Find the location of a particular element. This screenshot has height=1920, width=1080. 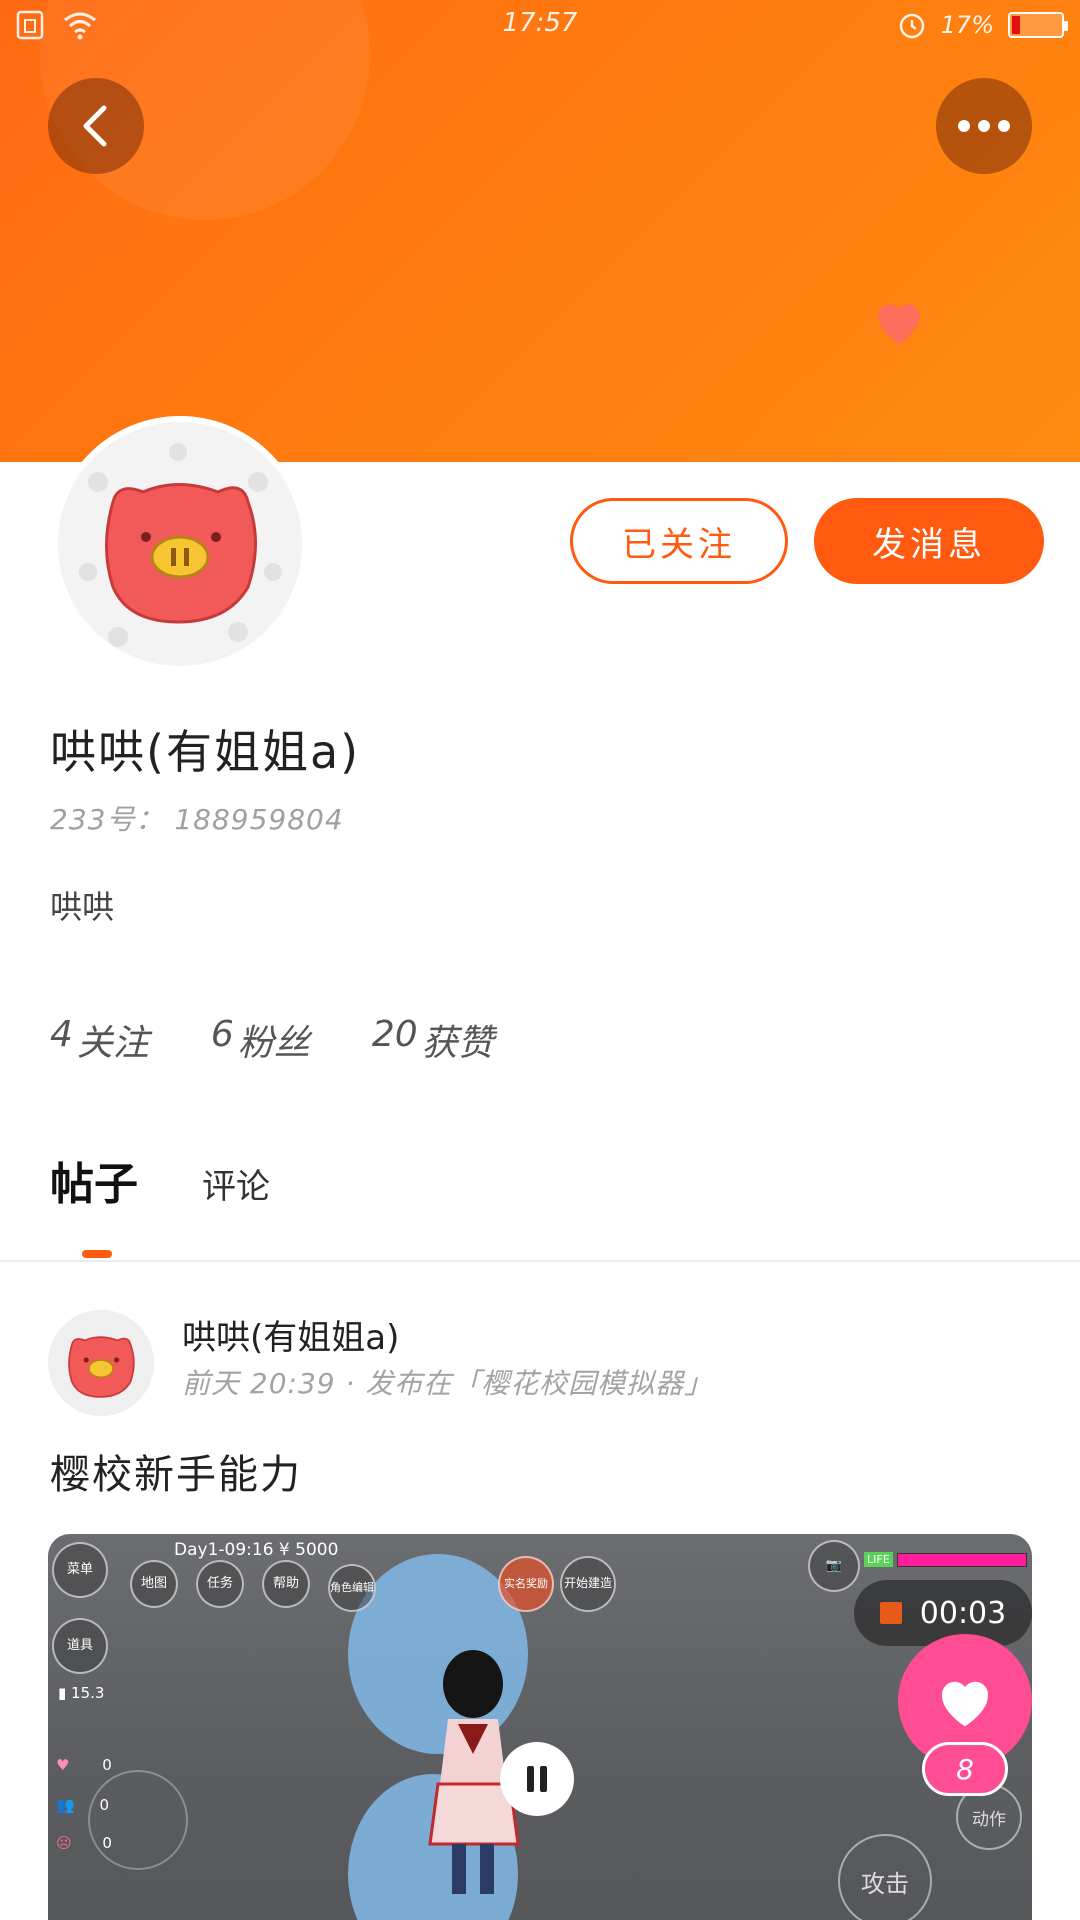

game-menu-label: 菜单 is located at coordinates (79, 1569).